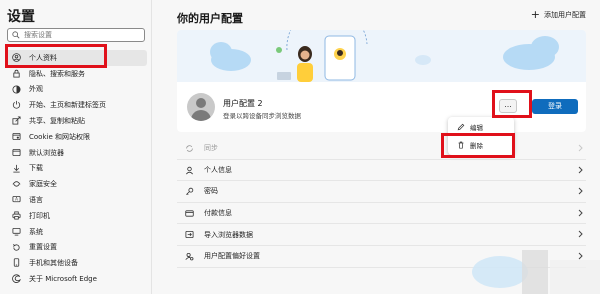 This screenshot has width=600, height=294. What do you see at coordinates (57, 73) in the screenshot?
I see `sidebar-item-label: 隐私、搜索和服务` at bounding box center [57, 73].